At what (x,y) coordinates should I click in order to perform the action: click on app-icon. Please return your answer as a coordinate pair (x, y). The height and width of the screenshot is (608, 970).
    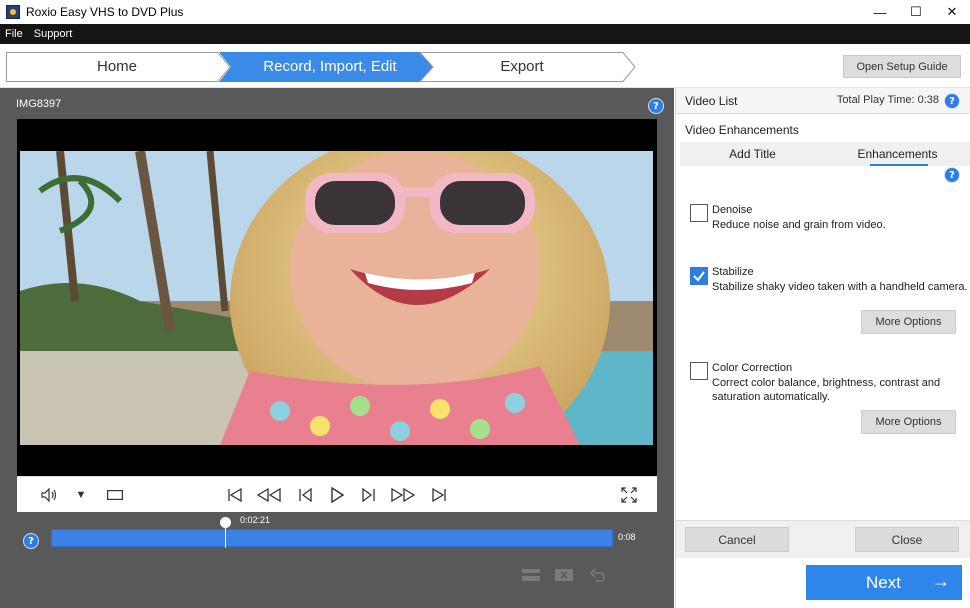
    Looking at the image, I should click on (13, 12).